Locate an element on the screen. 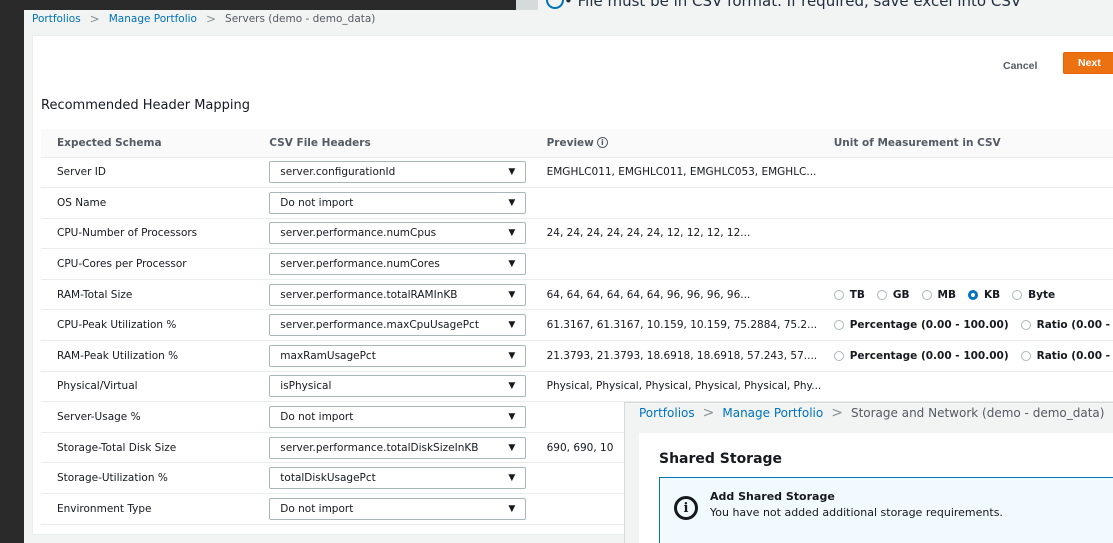 The image size is (1113, 543). schema-cell: OS Name is located at coordinates (151, 203).